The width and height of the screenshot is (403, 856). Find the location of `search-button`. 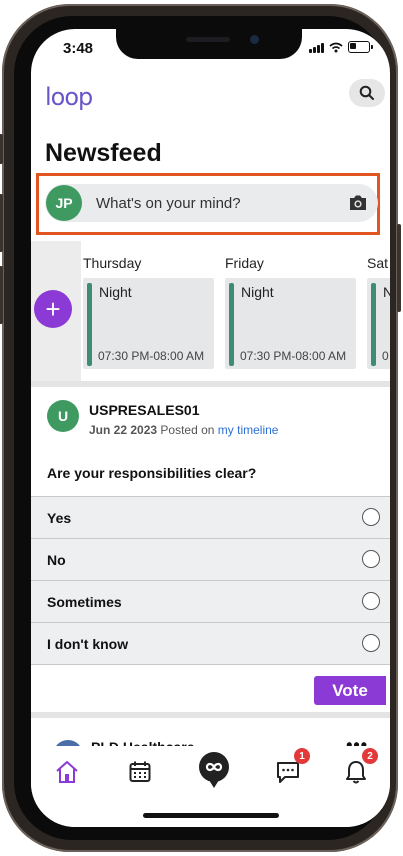

search-button is located at coordinates (367, 93).